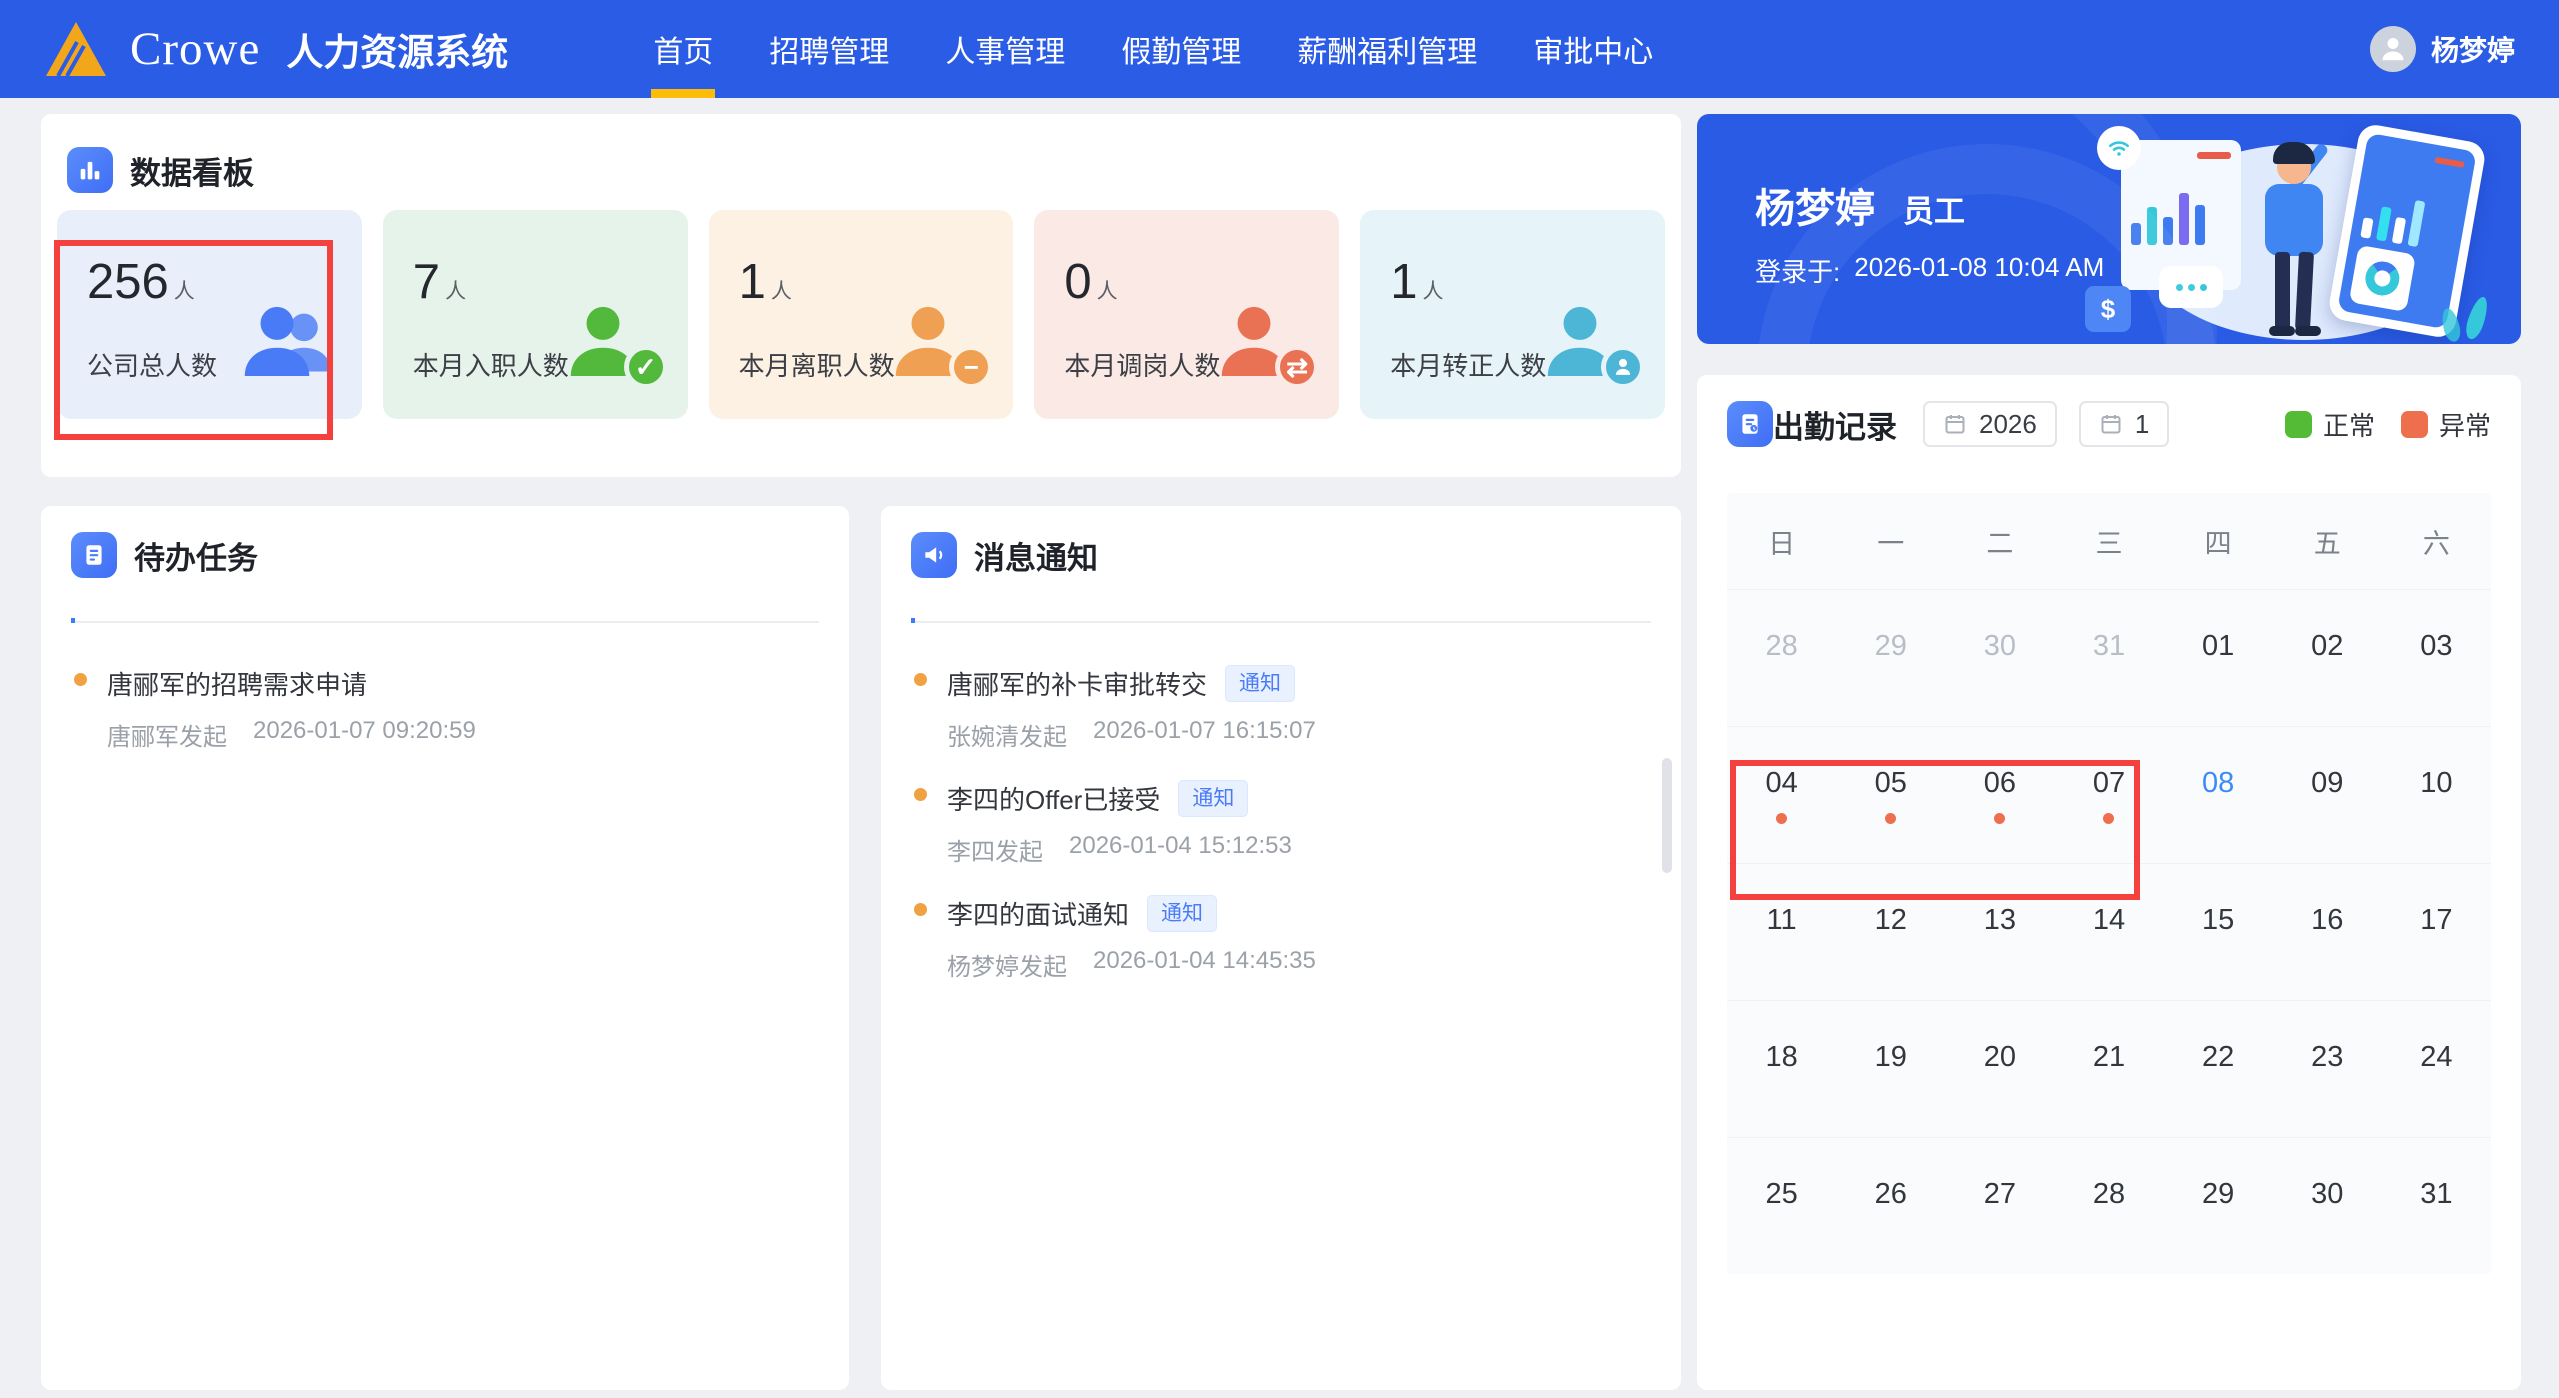 This screenshot has height=1398, width=2559. What do you see at coordinates (1387, 49) in the screenshot?
I see `nav-item: 薪酬福利管理` at bounding box center [1387, 49].